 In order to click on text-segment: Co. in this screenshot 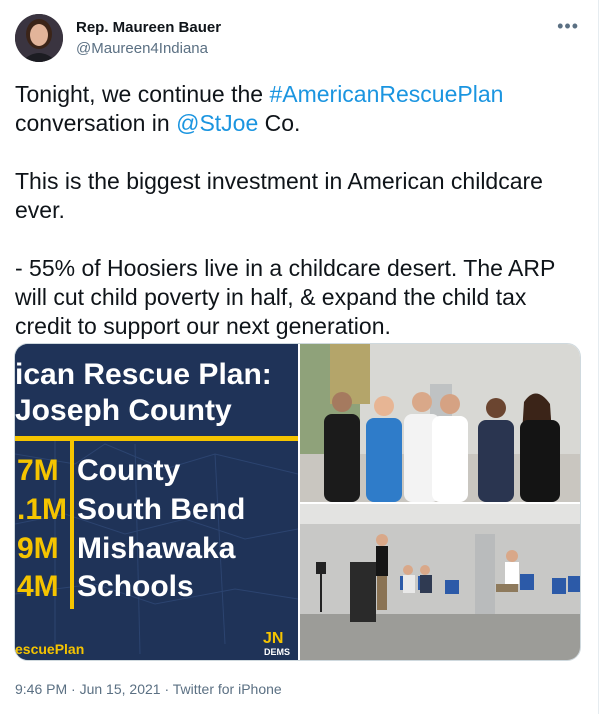, I will do `click(279, 123)`.